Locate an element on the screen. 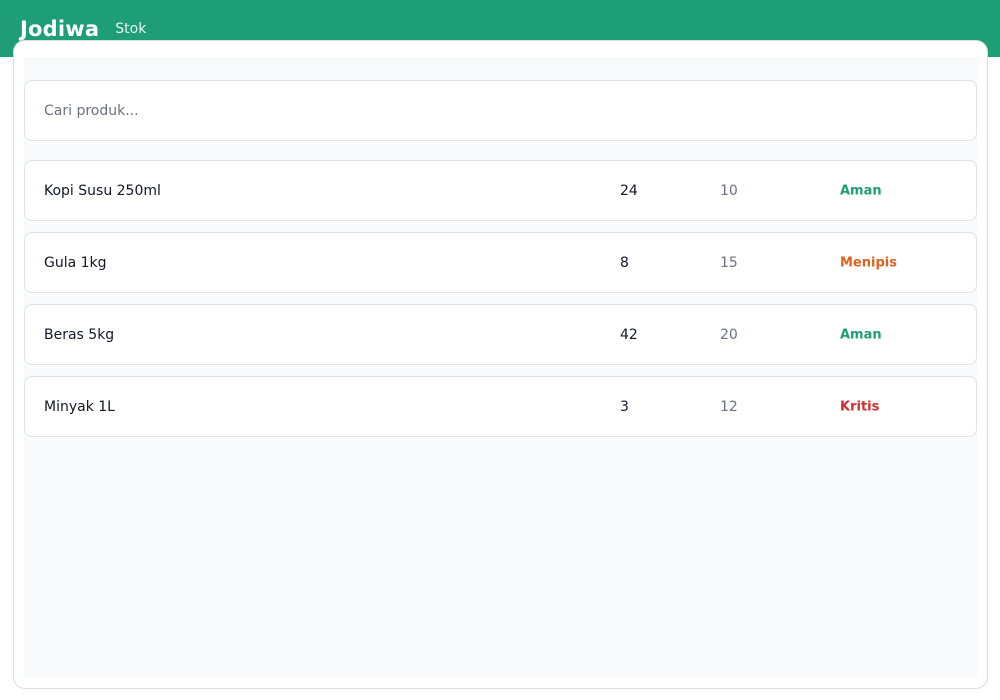 This screenshot has width=1000, height=700. product-name: Beras 5kg is located at coordinates (79, 334).